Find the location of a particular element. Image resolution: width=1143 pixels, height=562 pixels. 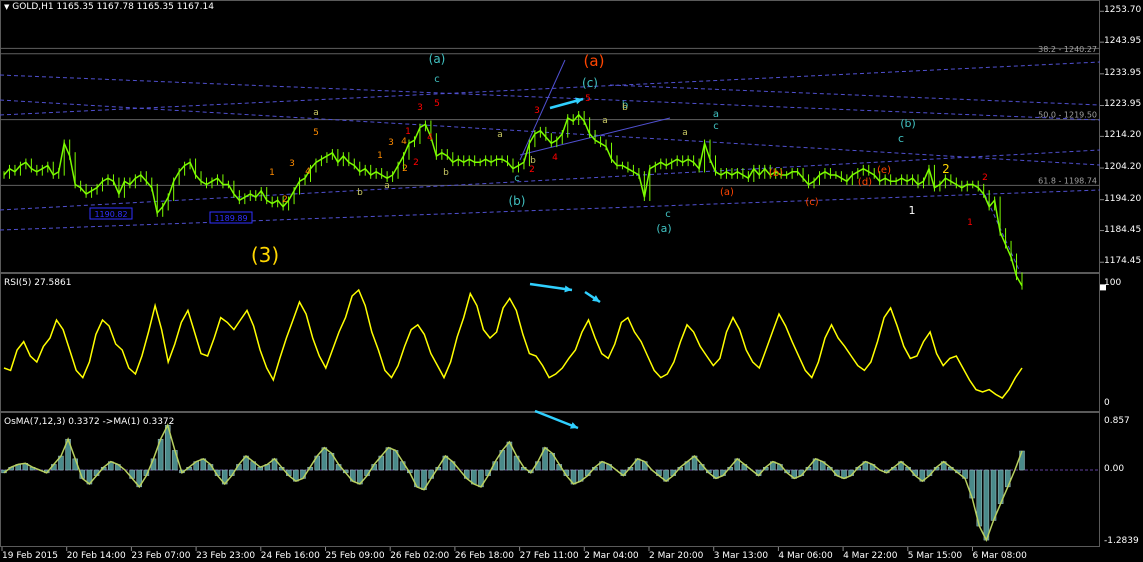

time-axis-tick: 2 Mar 20:00 is located at coordinates (676, 556).